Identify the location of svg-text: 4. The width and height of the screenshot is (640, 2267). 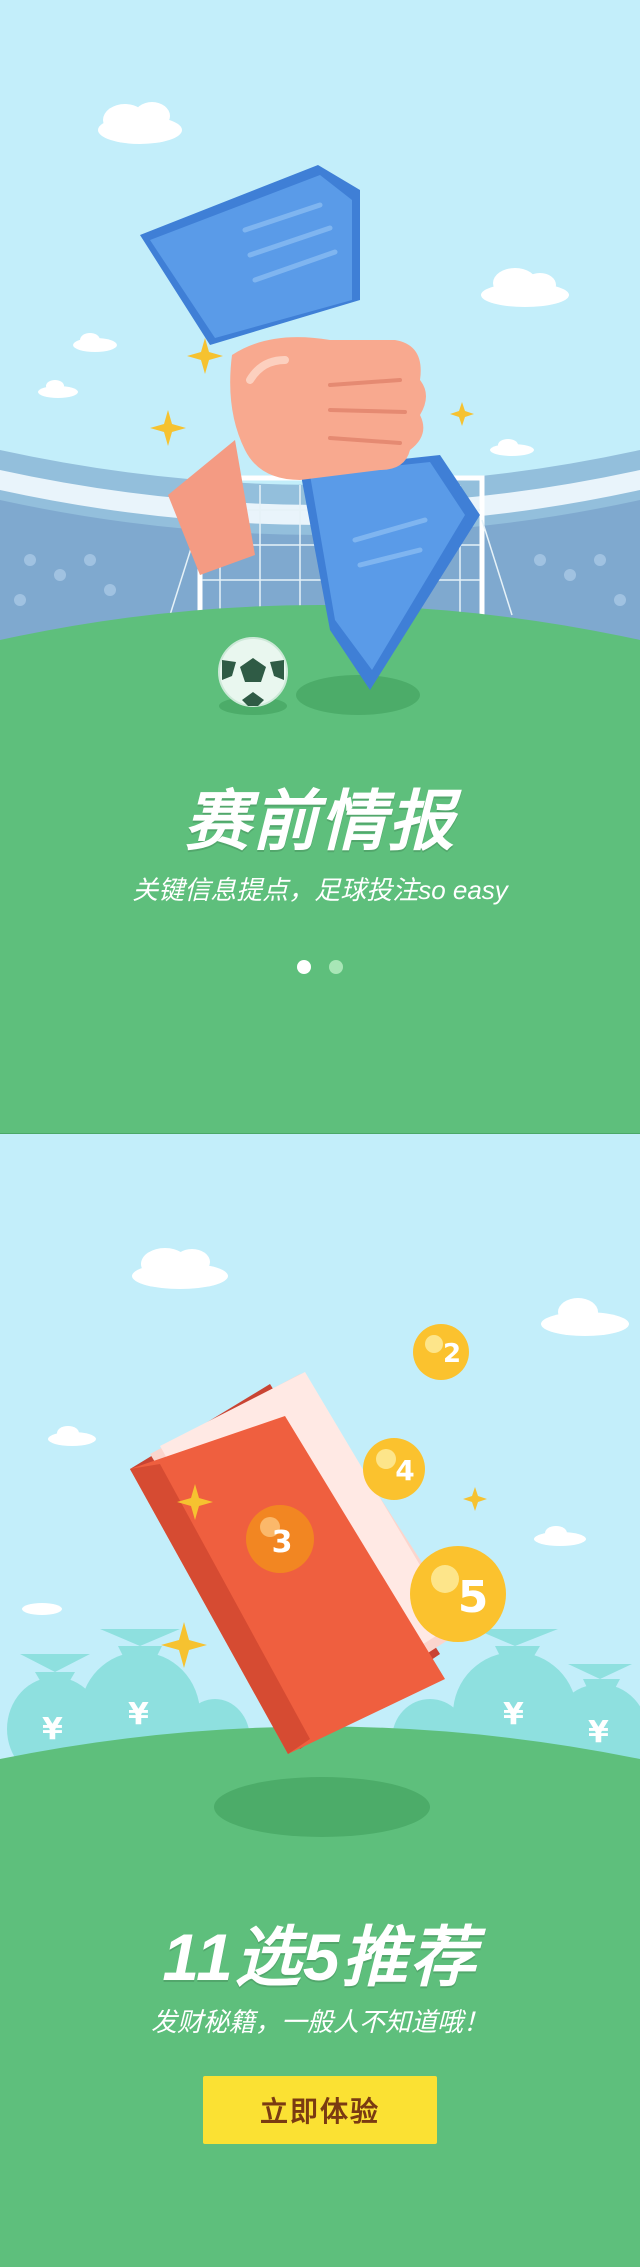
(404, 1470).